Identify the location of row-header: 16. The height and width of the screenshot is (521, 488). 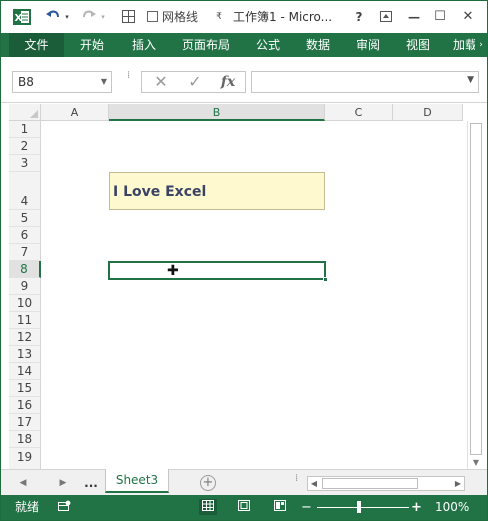
(25, 405).